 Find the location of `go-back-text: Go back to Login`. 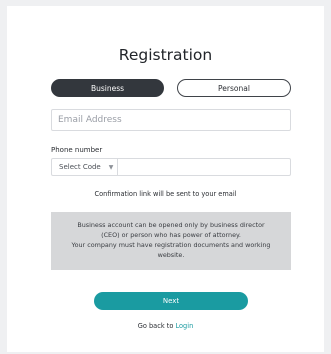

go-back-text: Go back to Login is located at coordinates (165, 326).